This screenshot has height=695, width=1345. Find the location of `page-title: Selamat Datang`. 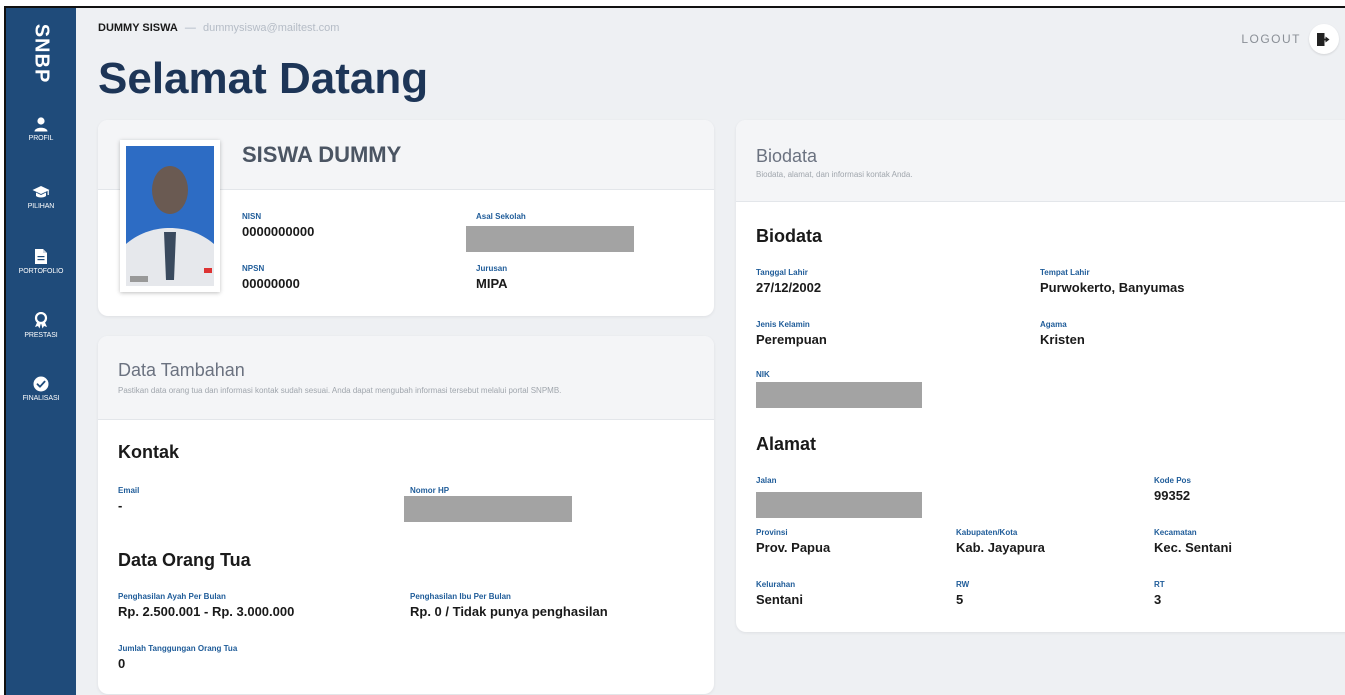

page-title: Selamat Datang is located at coordinates (263, 78).